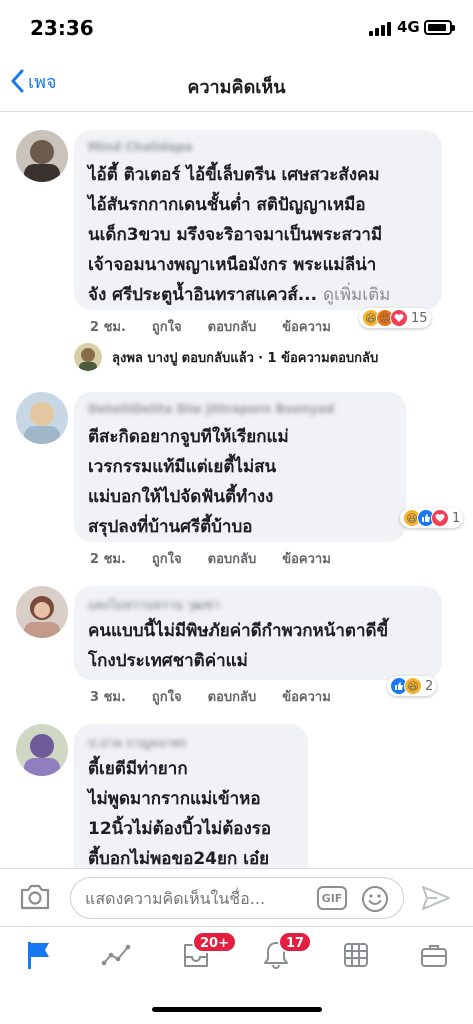 The height and width of the screenshot is (1024, 473). What do you see at coordinates (236, 26) in the screenshot?
I see `status-bar: 23:36 4G` at bounding box center [236, 26].